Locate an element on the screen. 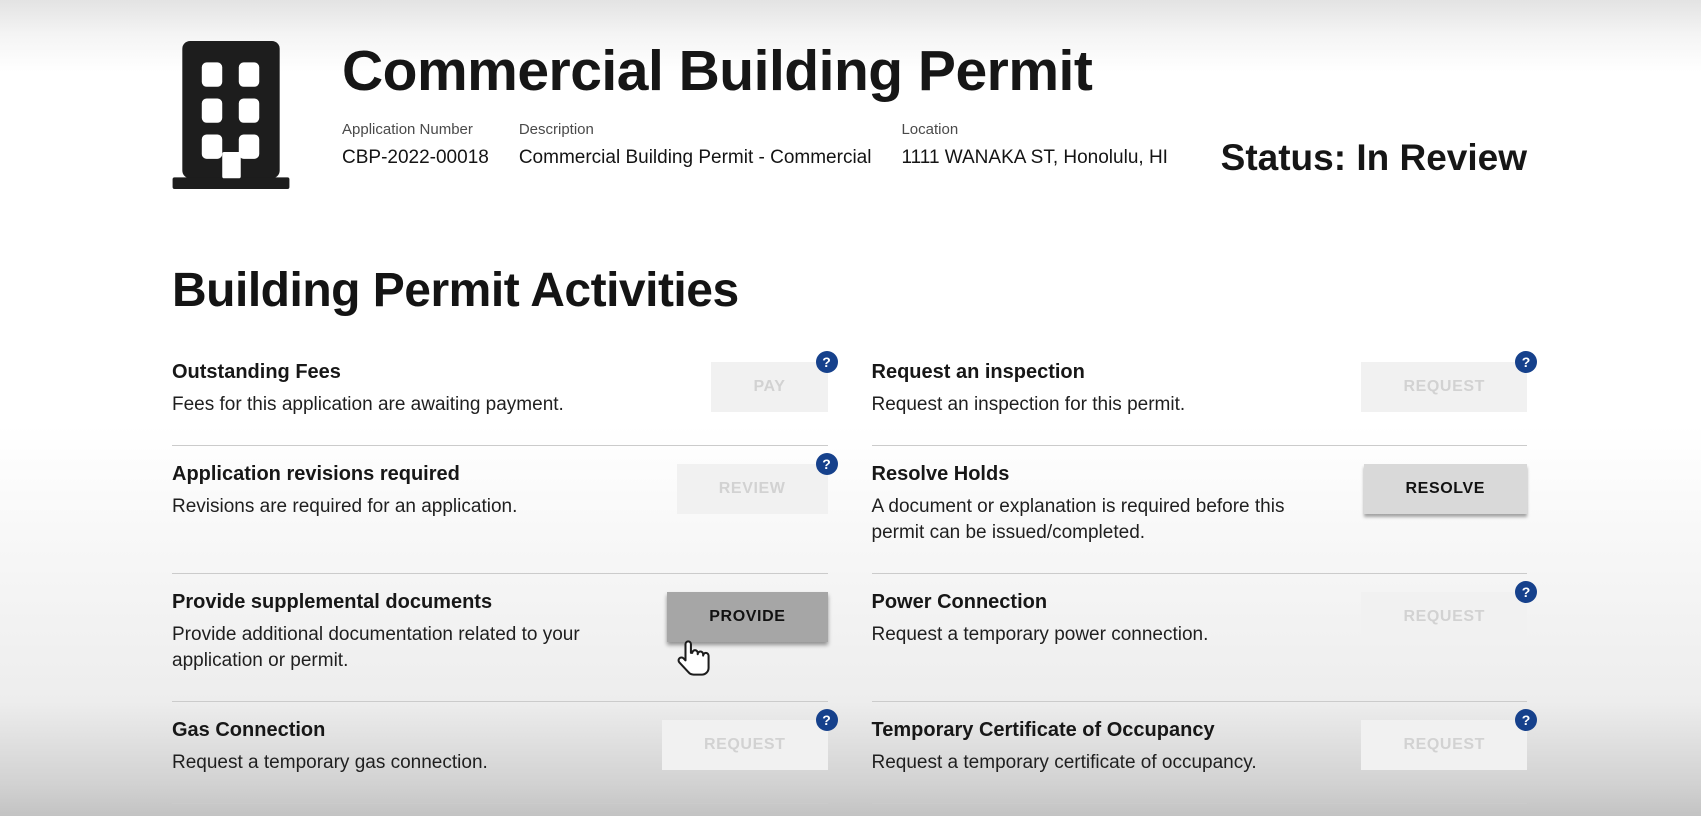  meta-value: Commercial Building Permit - Commercial is located at coordinates (695, 157).